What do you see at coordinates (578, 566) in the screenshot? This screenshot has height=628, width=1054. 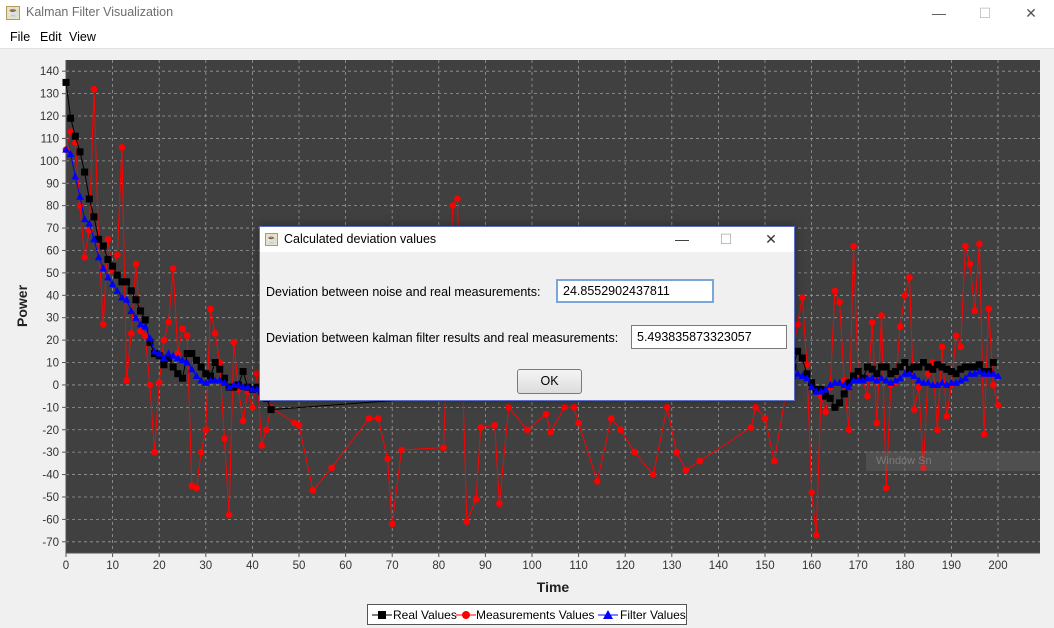 I see `x-tick-label: 110` at bounding box center [578, 566].